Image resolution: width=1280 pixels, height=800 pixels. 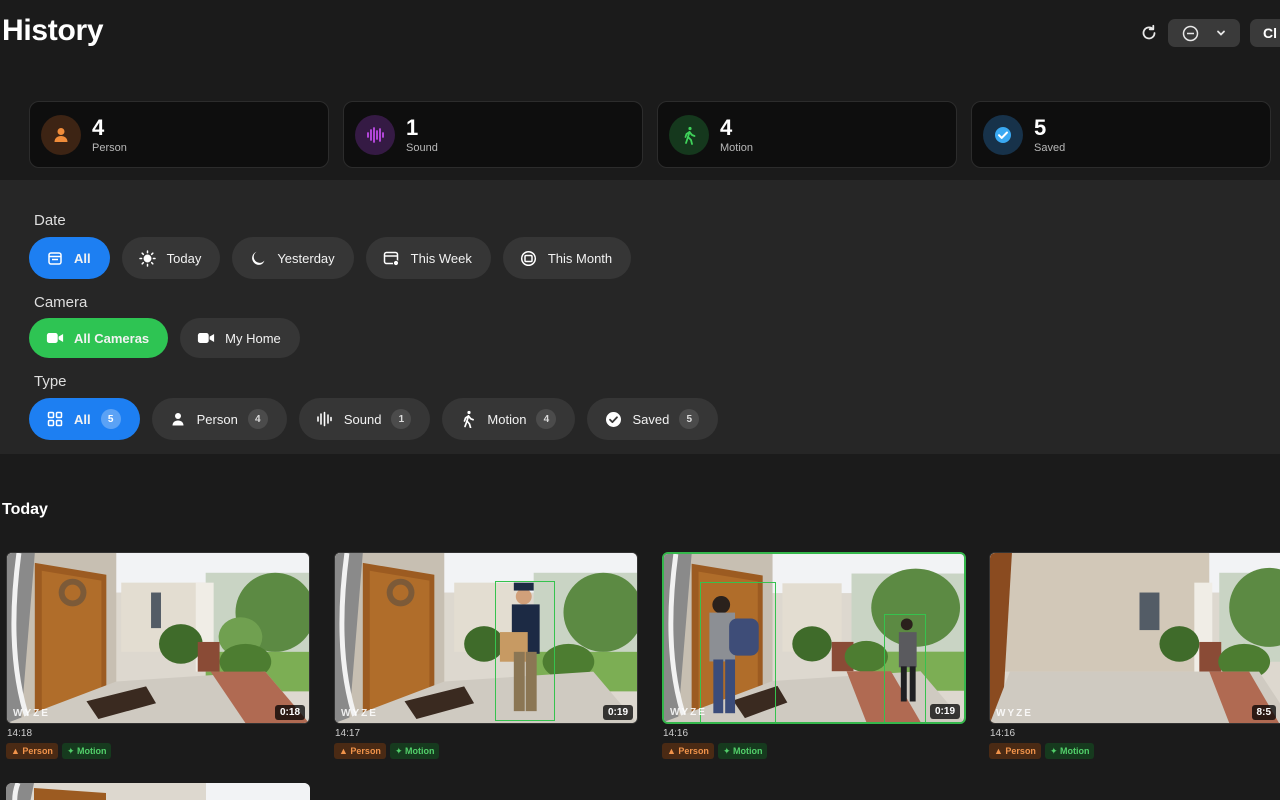 I want to click on type-filter-saved: Saved 5, so click(x=653, y=419).